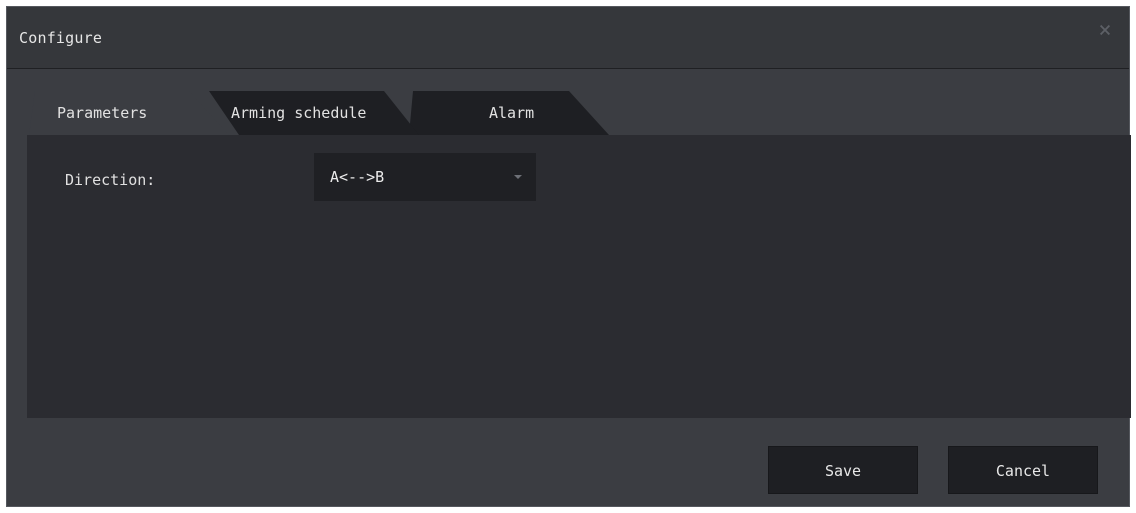  I want to click on direction-select-value: A<-->B, so click(357, 177).